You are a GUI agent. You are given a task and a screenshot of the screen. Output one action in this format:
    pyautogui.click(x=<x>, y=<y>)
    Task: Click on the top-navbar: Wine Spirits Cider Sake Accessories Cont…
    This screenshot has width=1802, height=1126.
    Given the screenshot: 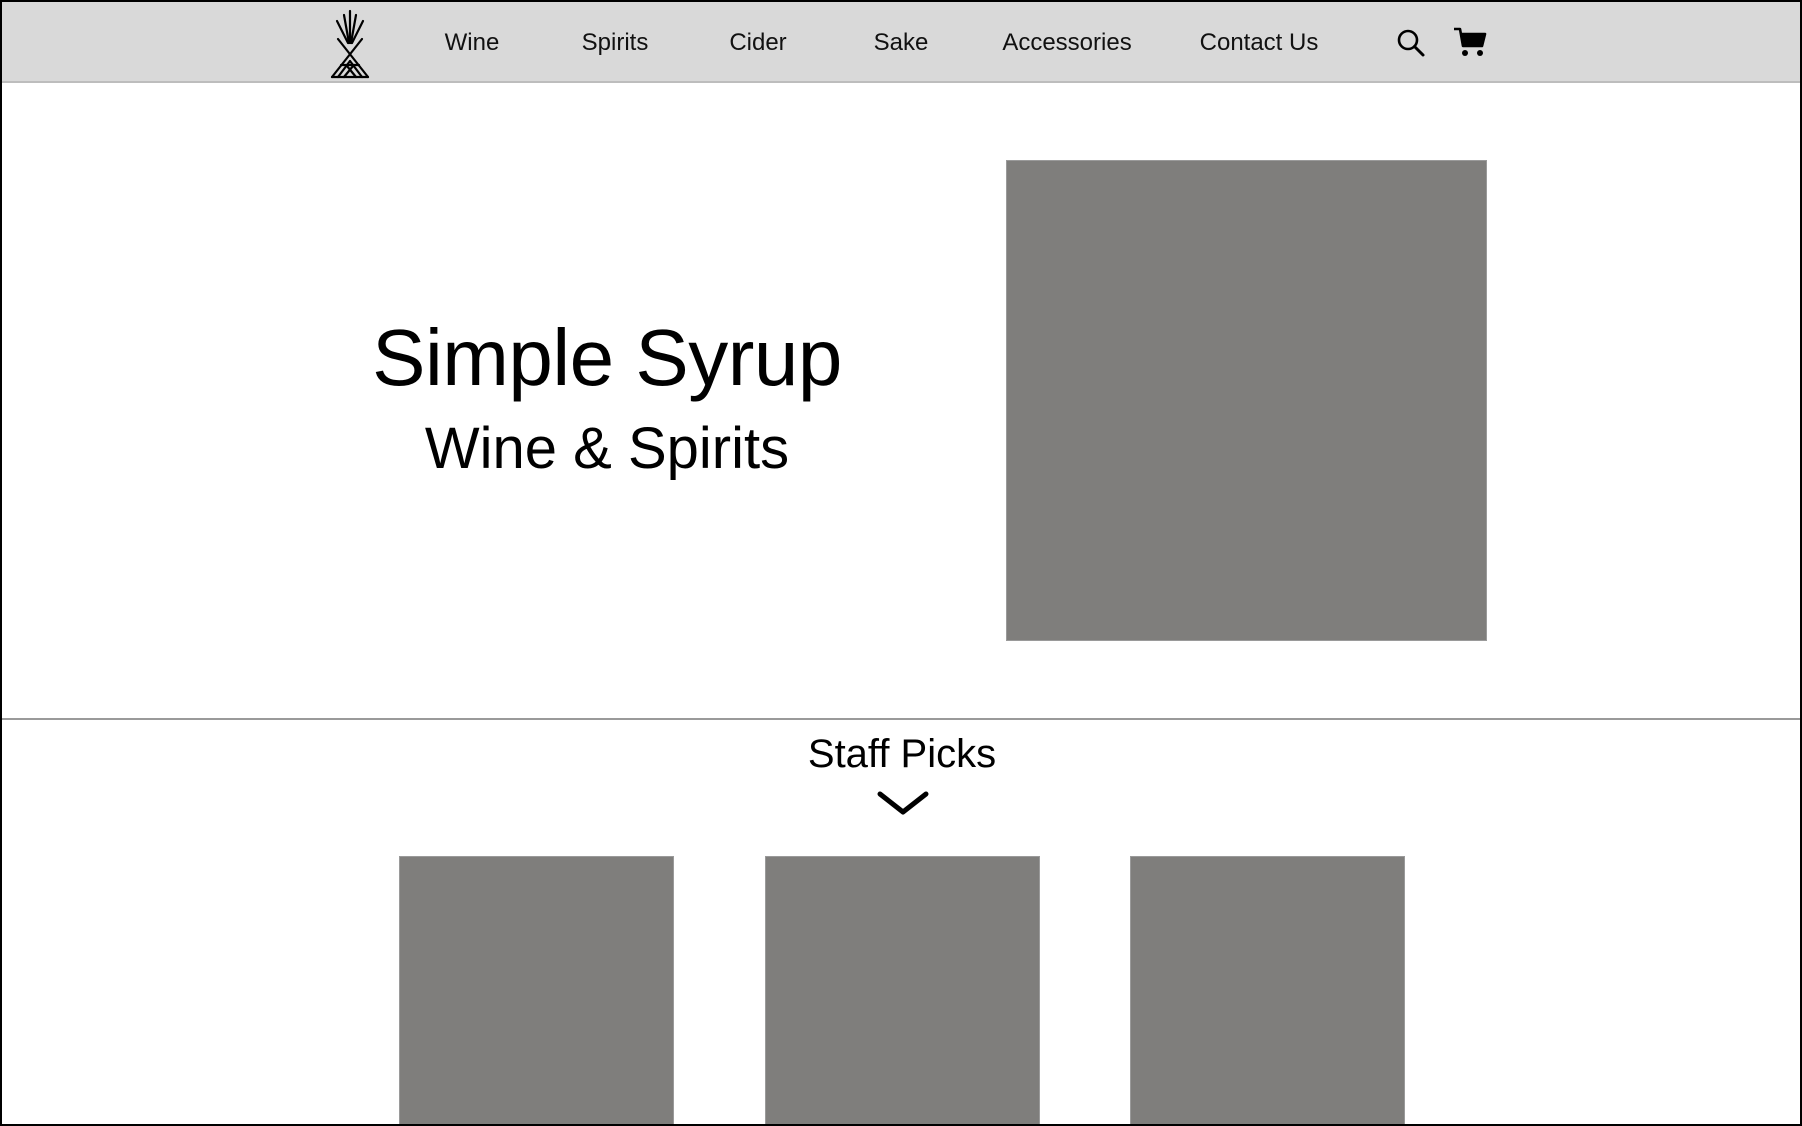 What is the action you would take?
    pyautogui.click(x=901, y=42)
    